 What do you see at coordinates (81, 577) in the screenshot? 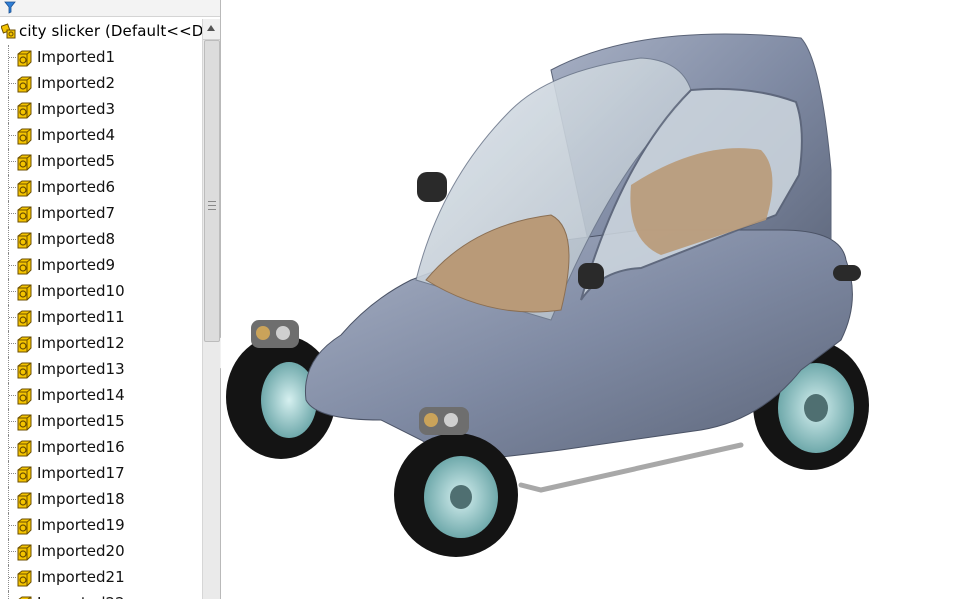
I see `tree-item-label: Imported21` at bounding box center [81, 577].